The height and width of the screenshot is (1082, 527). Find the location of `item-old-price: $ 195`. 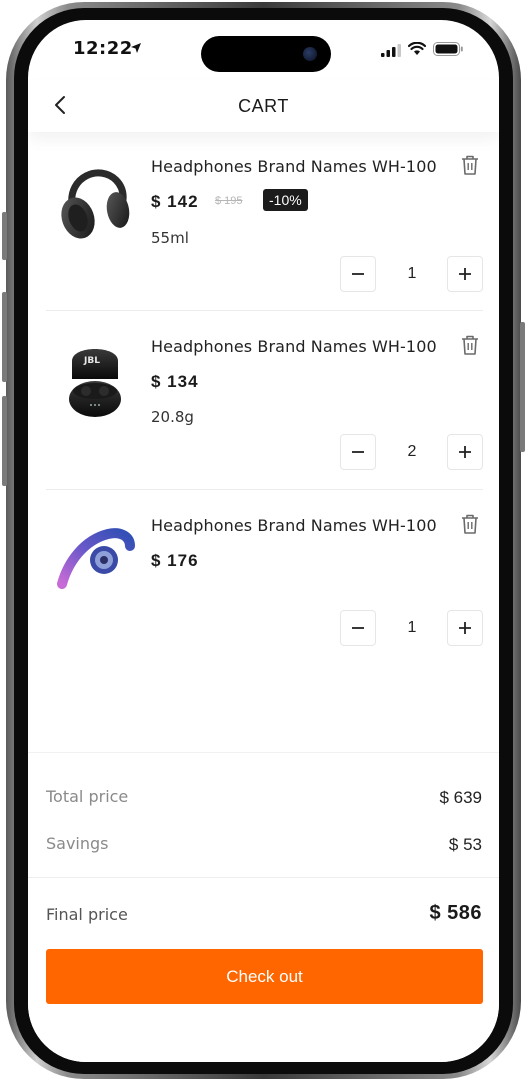

item-old-price: $ 195 is located at coordinates (229, 201).